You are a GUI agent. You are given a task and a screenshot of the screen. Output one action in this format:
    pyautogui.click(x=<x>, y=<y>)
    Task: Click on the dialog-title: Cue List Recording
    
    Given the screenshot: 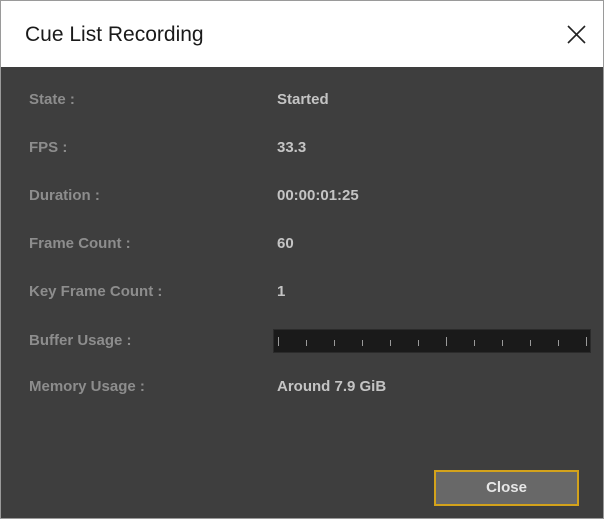 What is the action you would take?
    pyautogui.click(x=114, y=34)
    